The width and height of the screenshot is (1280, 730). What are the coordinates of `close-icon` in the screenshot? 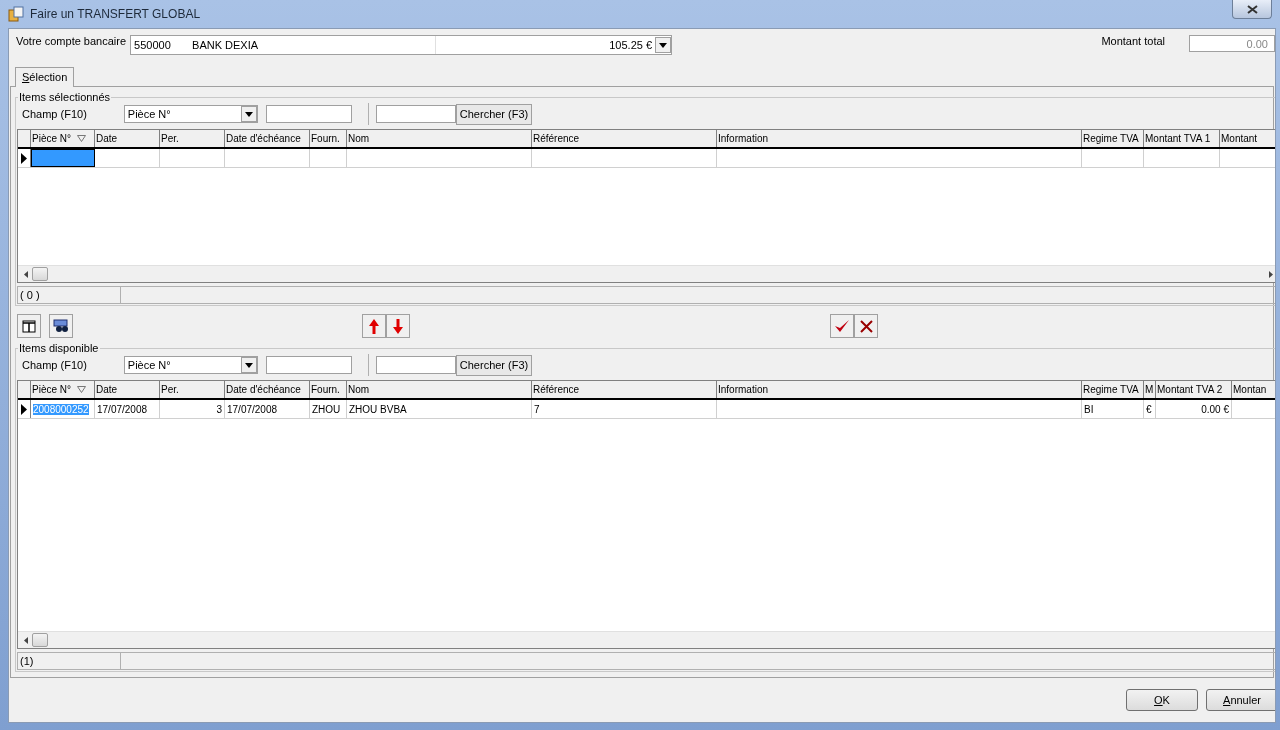 It's located at (1252, 9).